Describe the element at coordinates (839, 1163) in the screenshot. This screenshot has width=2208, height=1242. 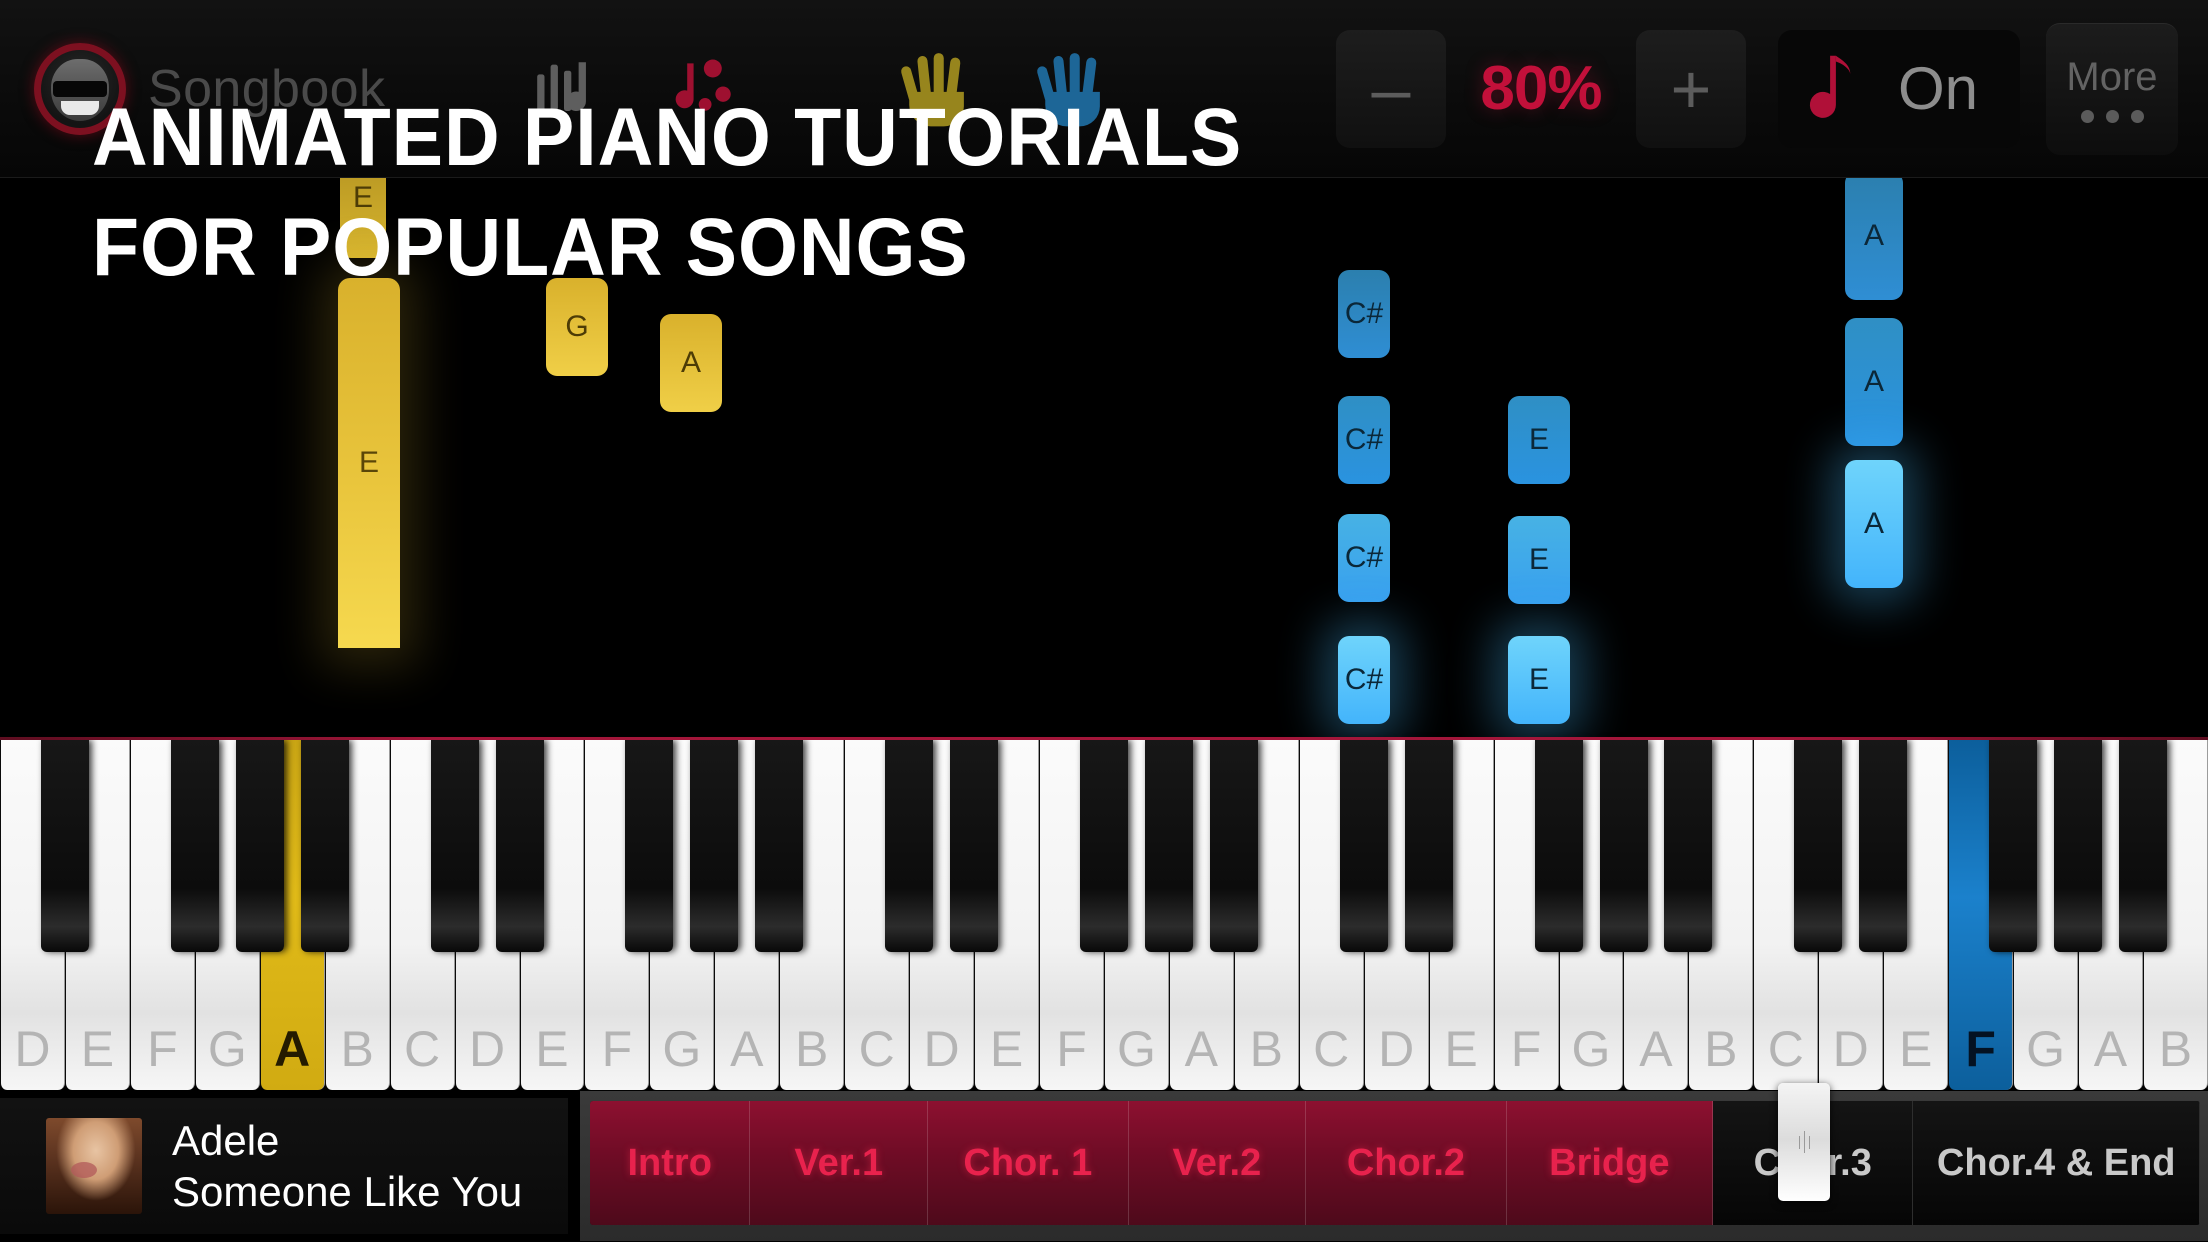
I see `section-button-ver-1: Ver.1` at that location.